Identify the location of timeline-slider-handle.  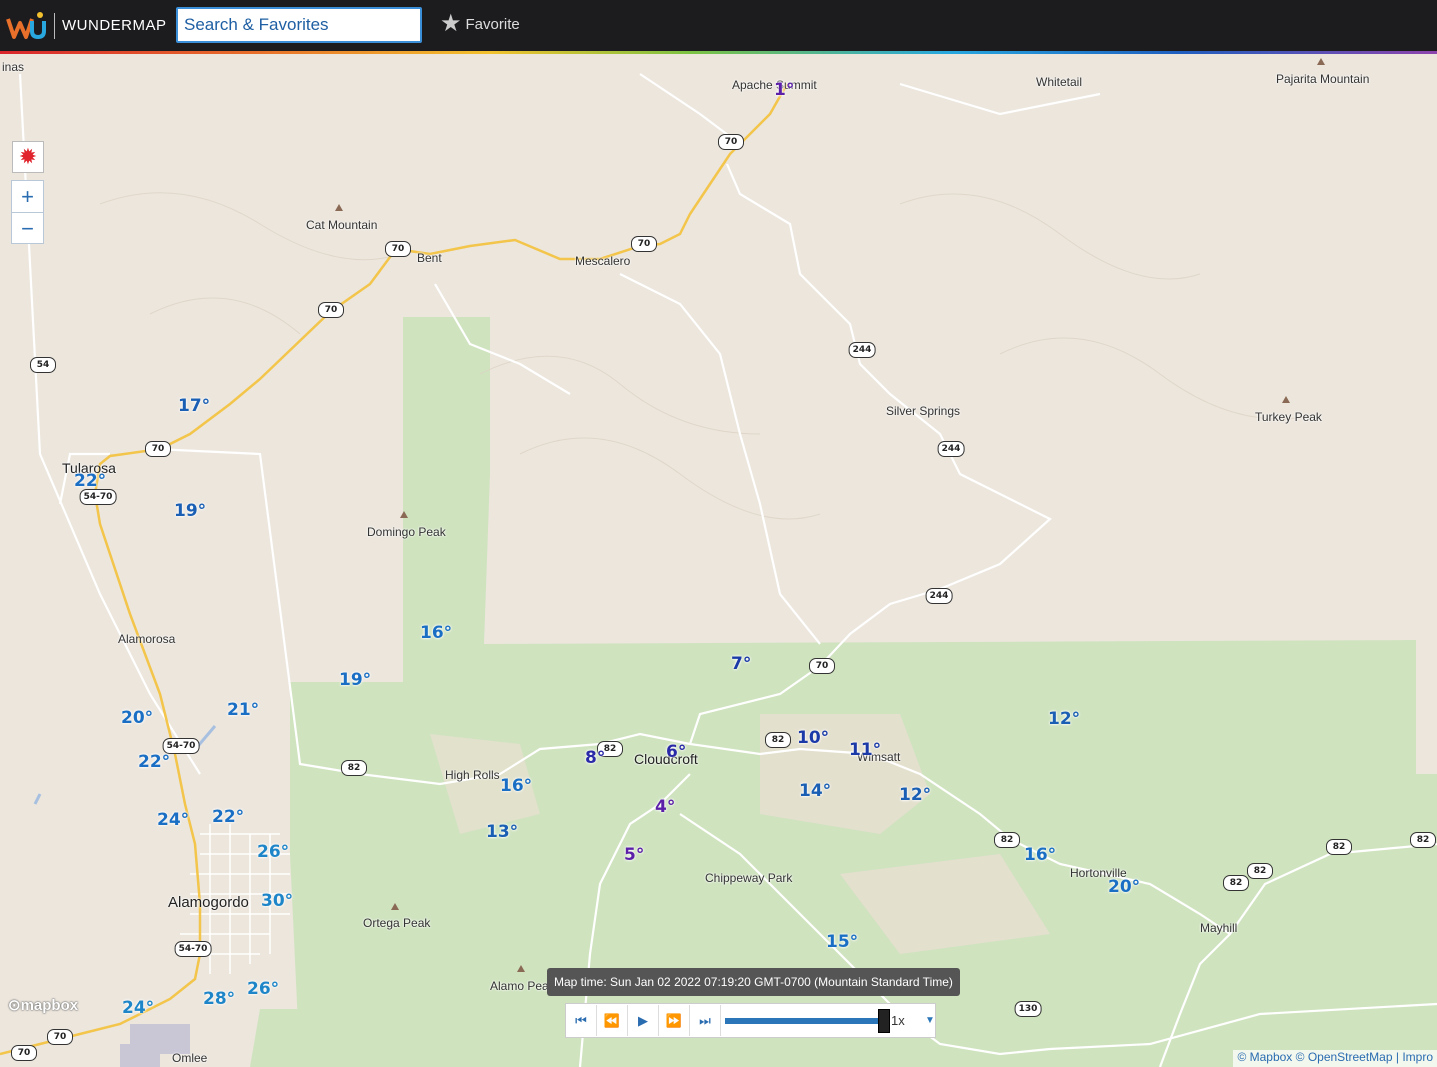
(884, 1020).